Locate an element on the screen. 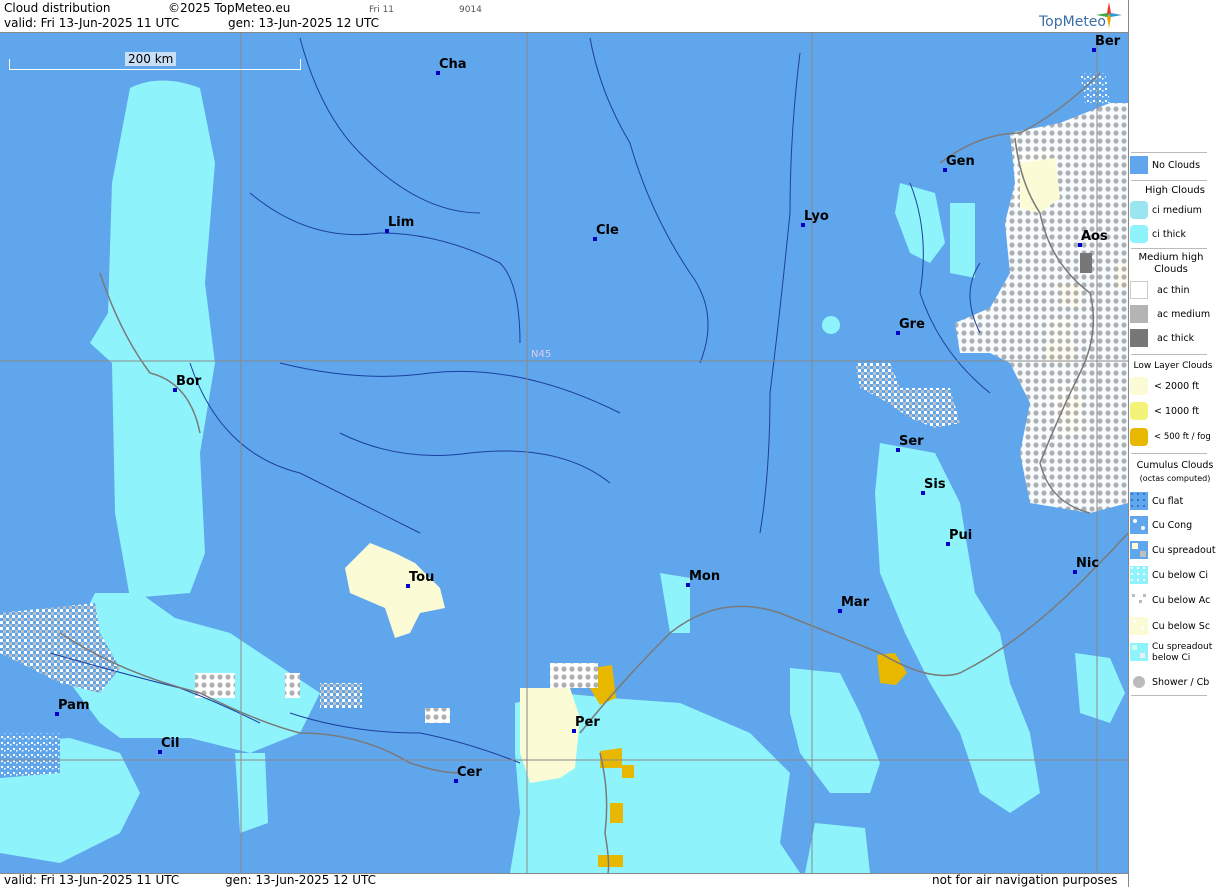 The image size is (1219, 888). legend-octas: (octas computed) is located at coordinates (1175, 478).